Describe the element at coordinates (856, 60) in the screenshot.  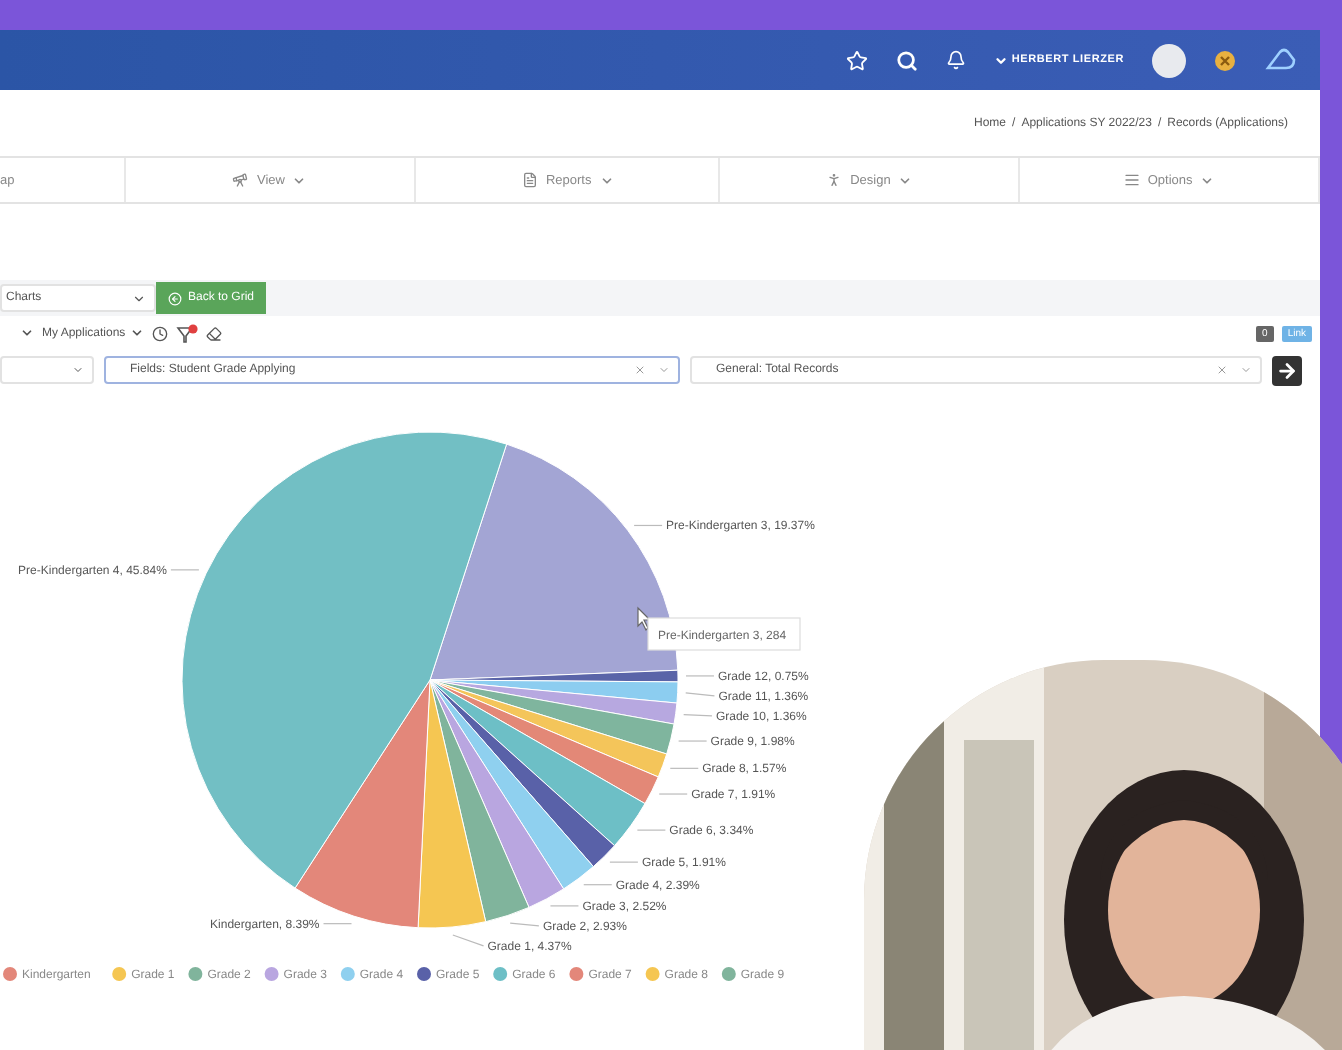
I see `star-icon` at that location.